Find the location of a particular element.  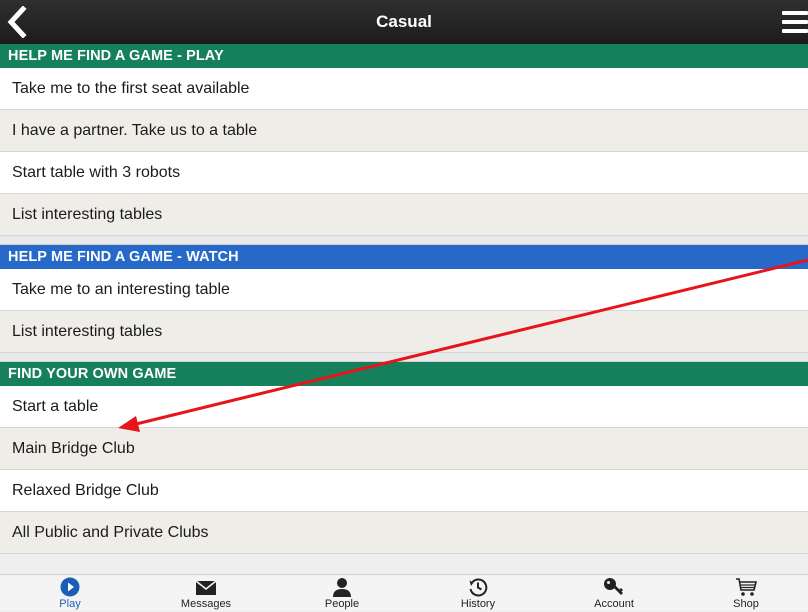

menu-item-list-interesting-watch: List interesting tables is located at coordinates (404, 332).